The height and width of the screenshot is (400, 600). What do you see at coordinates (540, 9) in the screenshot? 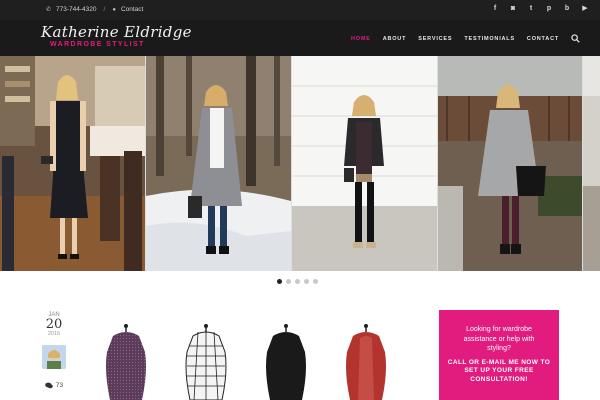
I see `social-links: f ◙ t p b ▶` at bounding box center [540, 9].